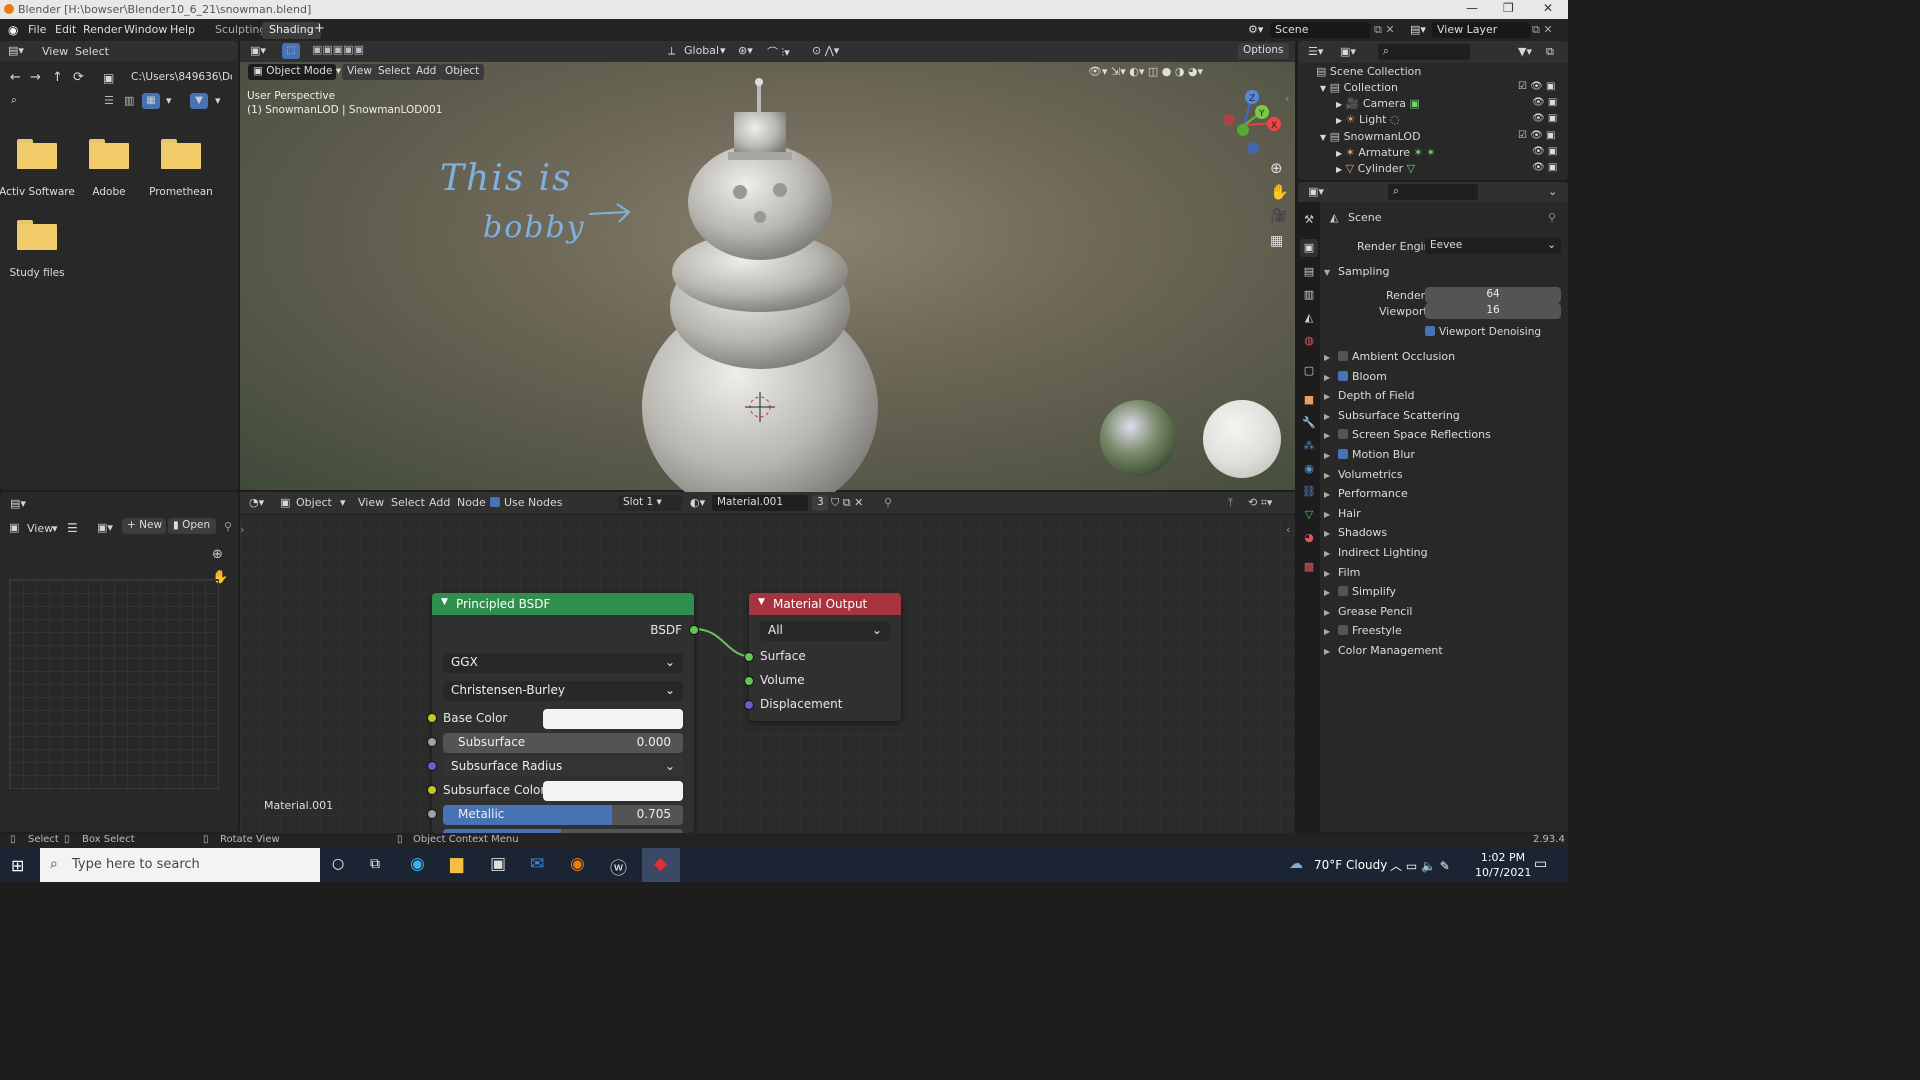 This screenshot has height=1080, width=1920. I want to click on clock-time: 1:02 PM, so click(1503, 857).